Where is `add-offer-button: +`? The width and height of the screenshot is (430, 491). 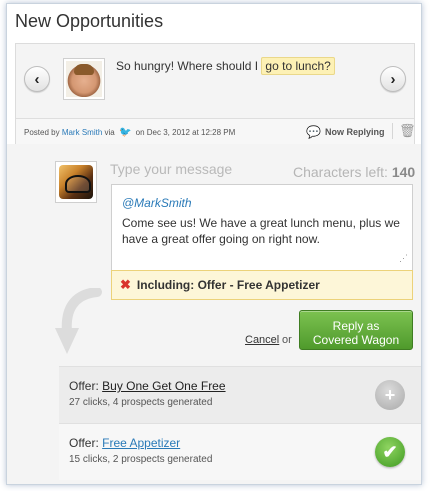
add-offer-button: + is located at coordinates (390, 395).